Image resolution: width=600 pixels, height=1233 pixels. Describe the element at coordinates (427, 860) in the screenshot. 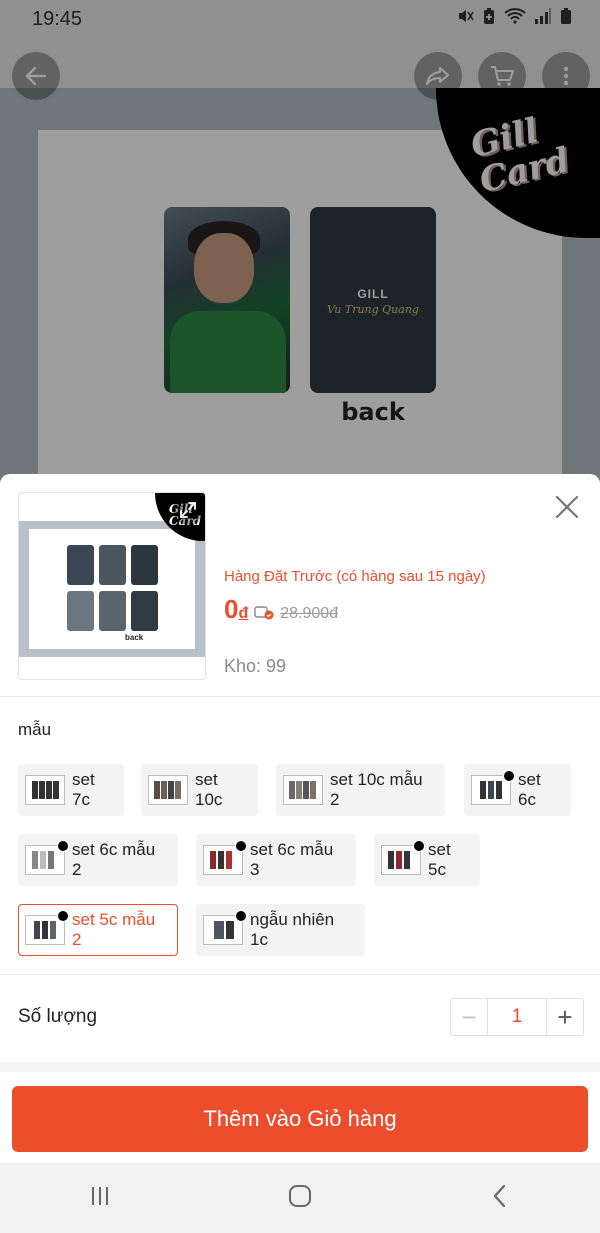

I see `variant-option: set 5c` at that location.